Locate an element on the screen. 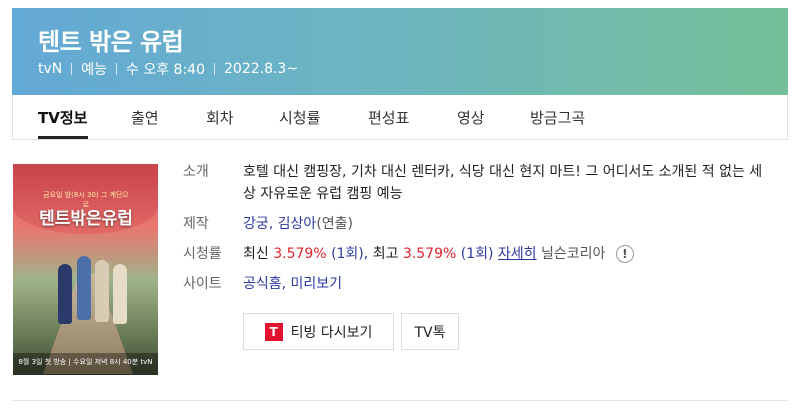 This screenshot has height=410, width=797. tv-talk-label: TV톡 is located at coordinates (430, 332).